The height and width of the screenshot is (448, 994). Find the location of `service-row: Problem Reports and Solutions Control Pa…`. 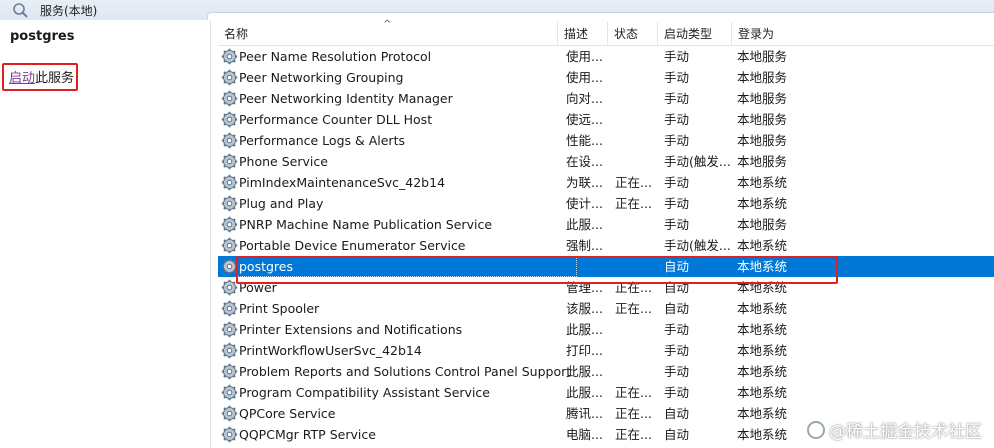

service-row: Problem Reports and Solutions Control Pa… is located at coordinates (606, 371).